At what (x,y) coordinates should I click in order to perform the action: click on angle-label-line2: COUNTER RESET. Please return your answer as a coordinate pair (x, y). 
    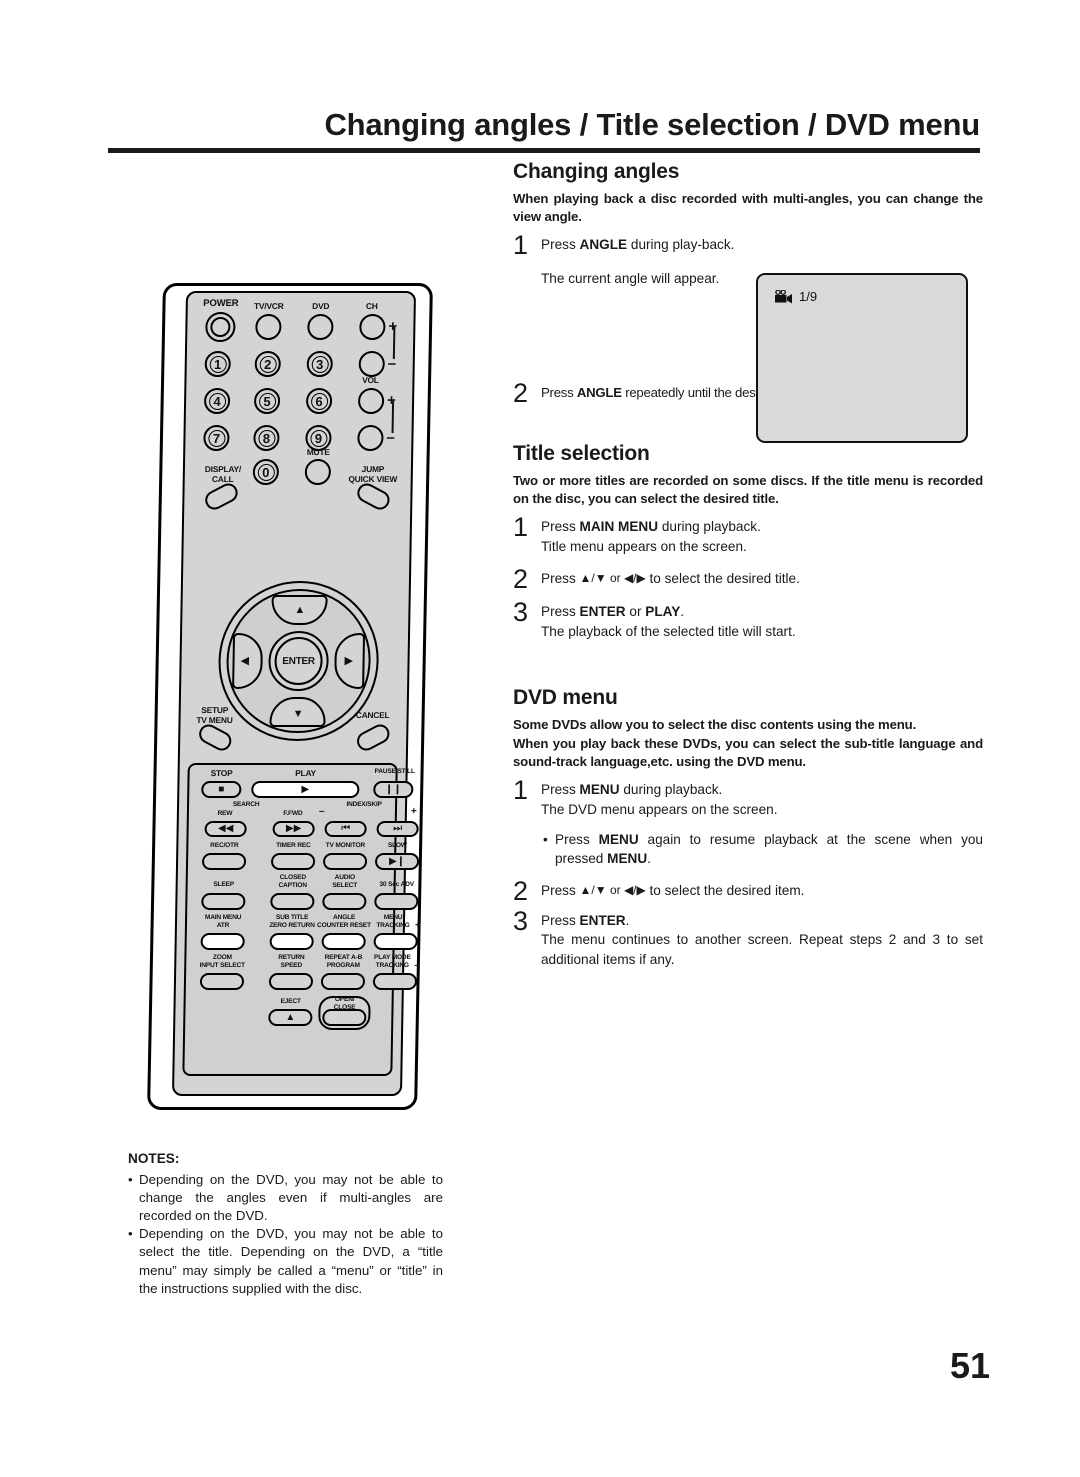
    Looking at the image, I should click on (343, 925).